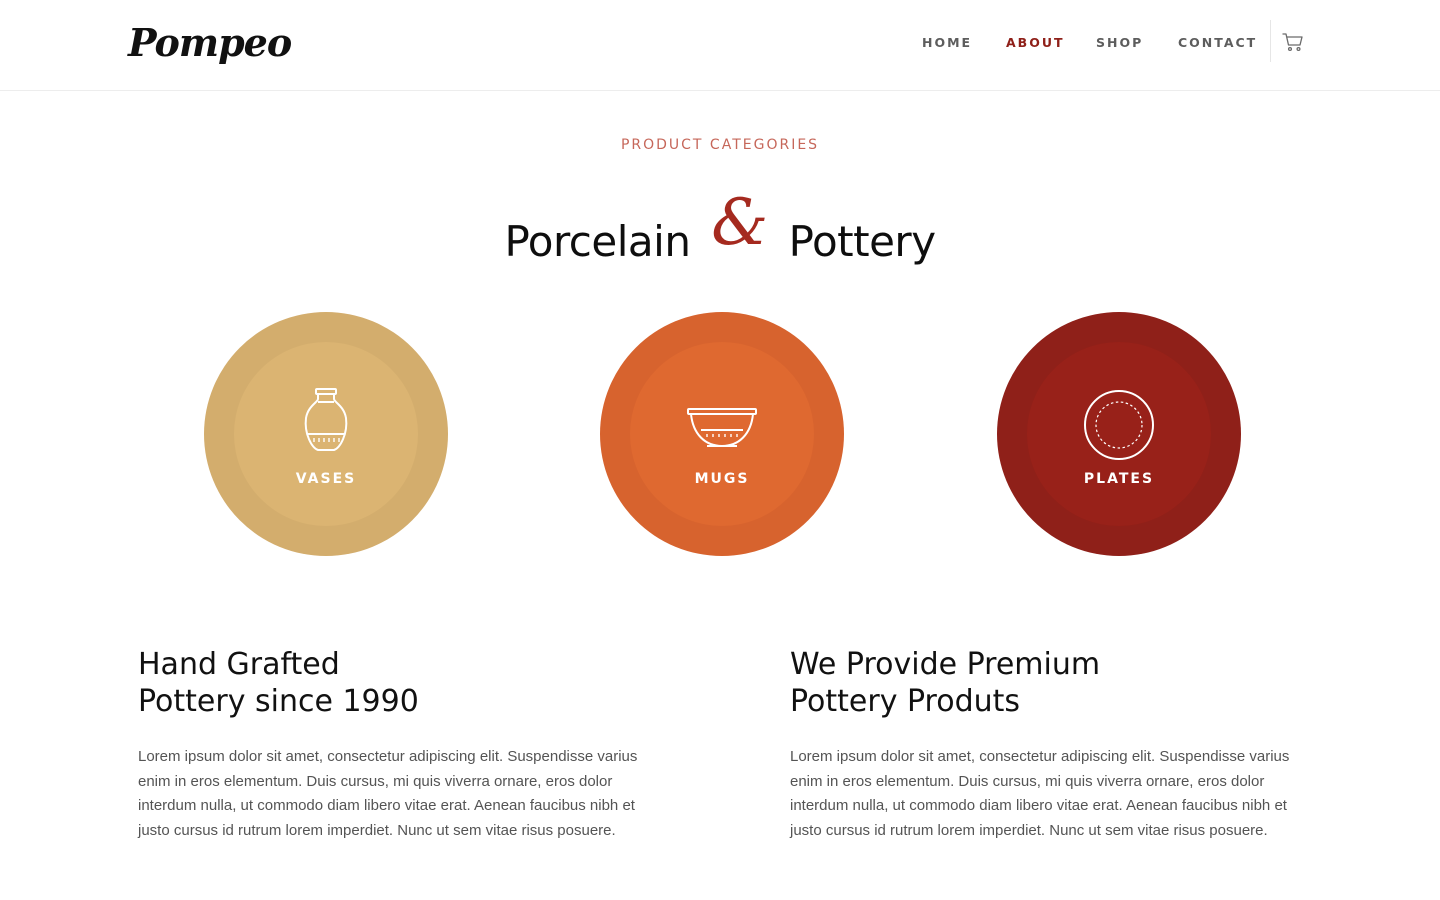 This screenshot has height=900, width=1440. Describe the element at coordinates (739, 223) in the screenshot. I see `title-ampersand: &` at that location.